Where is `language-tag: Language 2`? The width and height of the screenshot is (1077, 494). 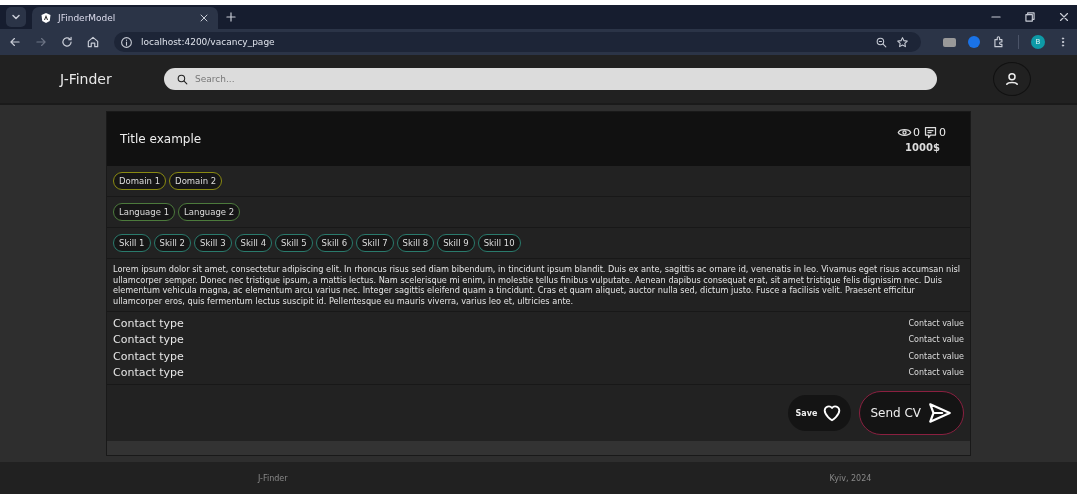
language-tag: Language 2 is located at coordinates (209, 212).